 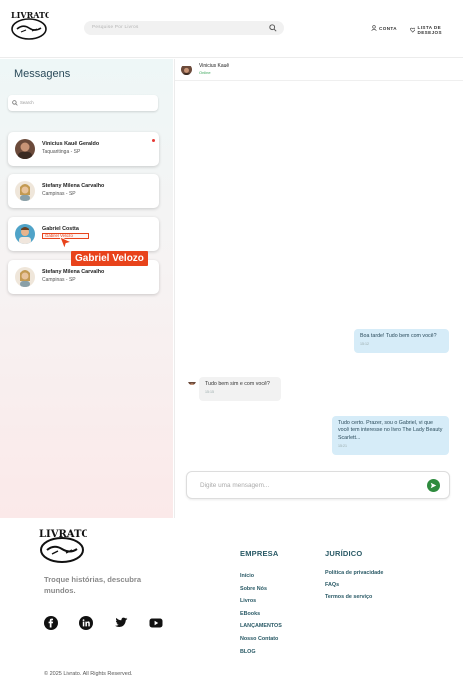 I want to click on contact-search-input: Search, so click(x=83, y=103).